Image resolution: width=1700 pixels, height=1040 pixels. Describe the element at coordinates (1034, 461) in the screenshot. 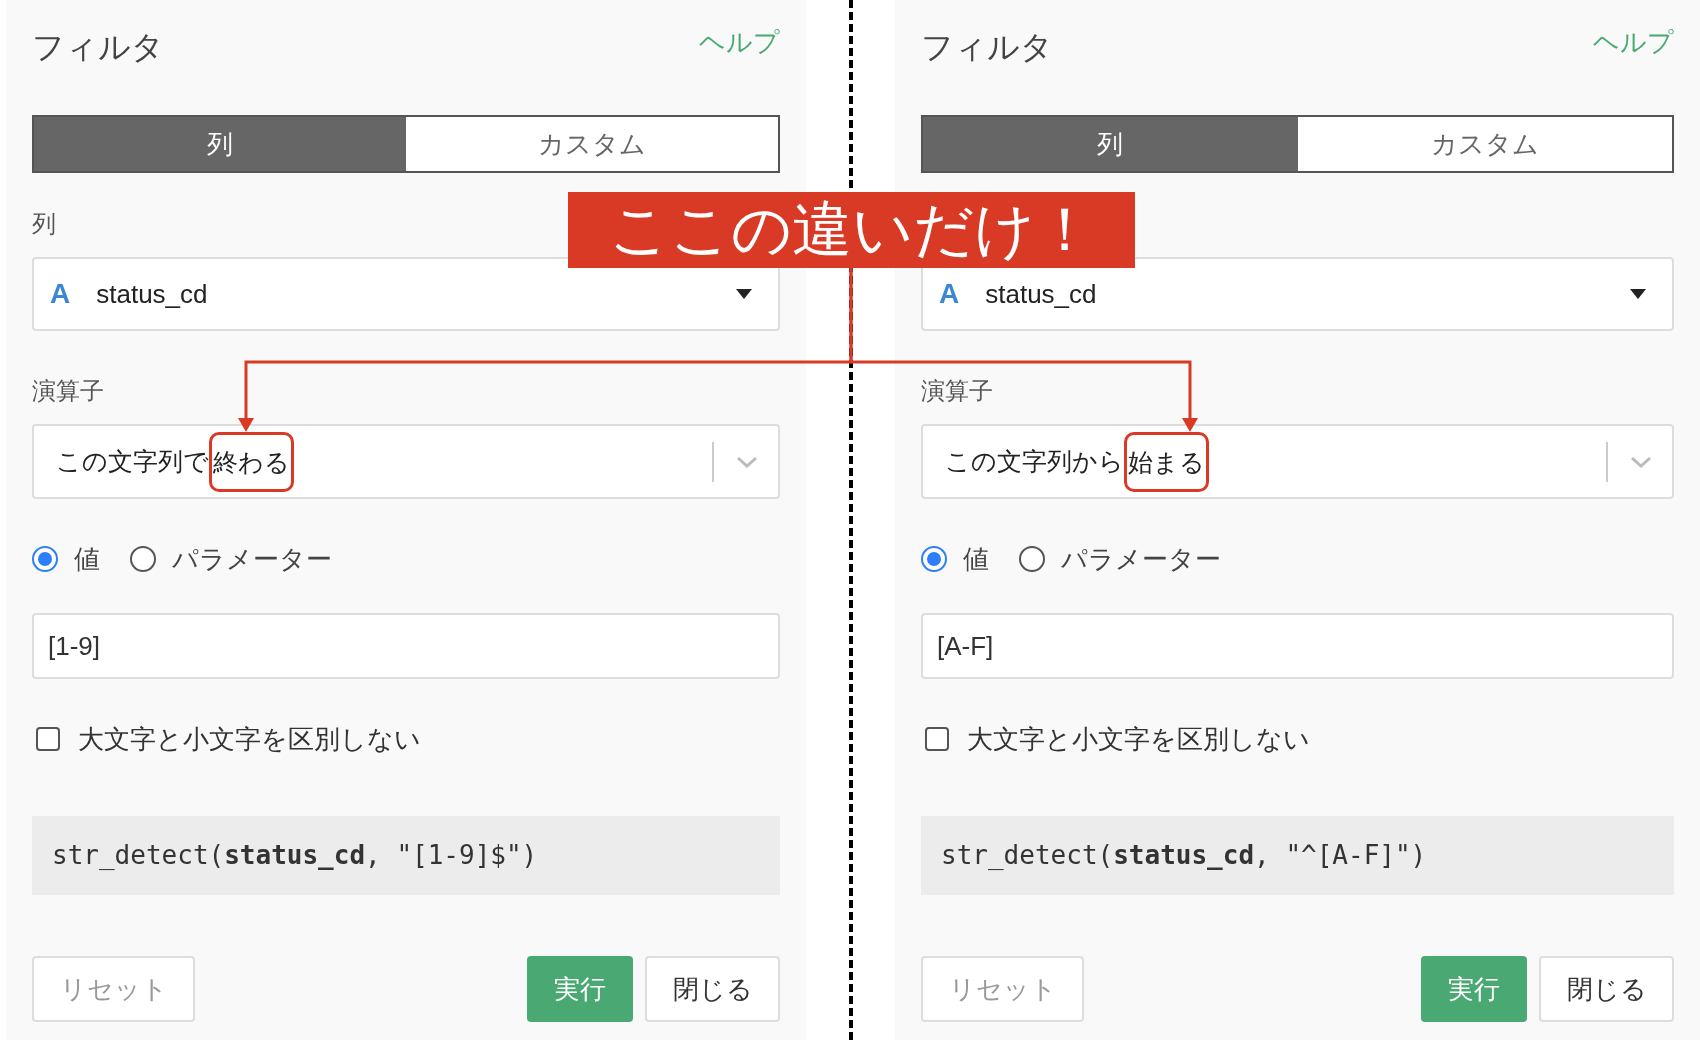

I see `operator-value: この文字列から` at that location.